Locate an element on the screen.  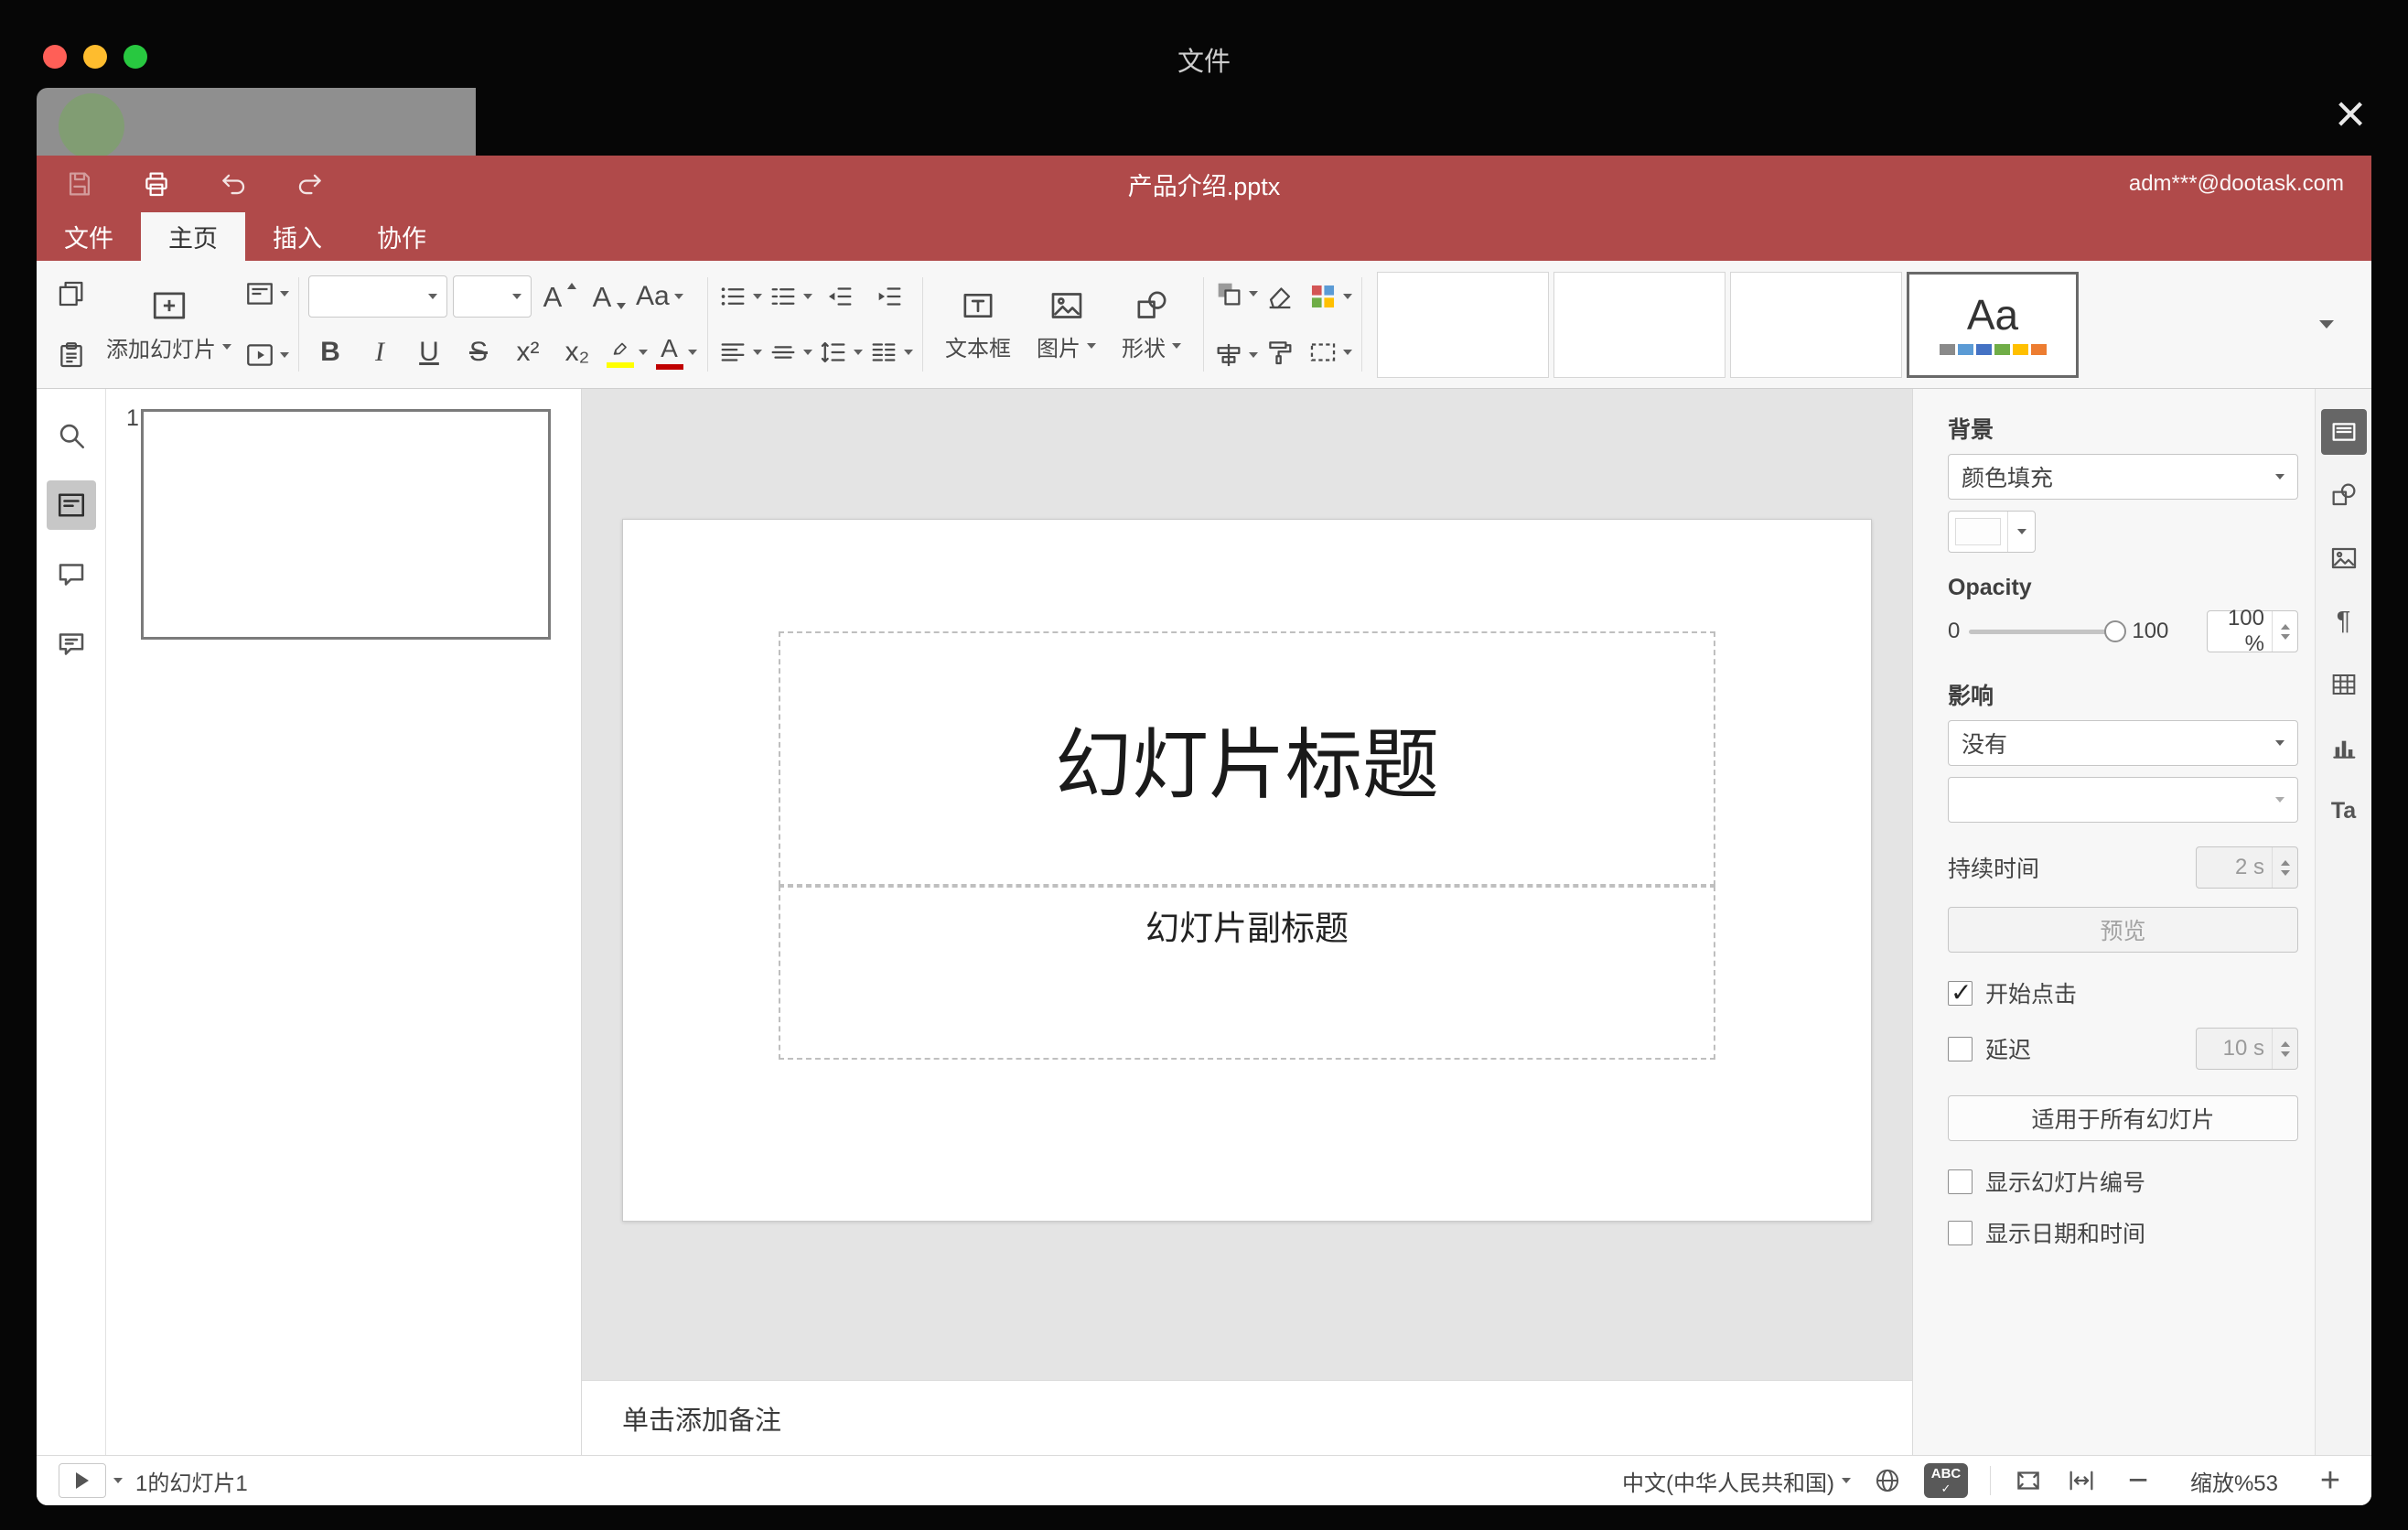
slide-thumbnail is located at coordinates (346, 524).